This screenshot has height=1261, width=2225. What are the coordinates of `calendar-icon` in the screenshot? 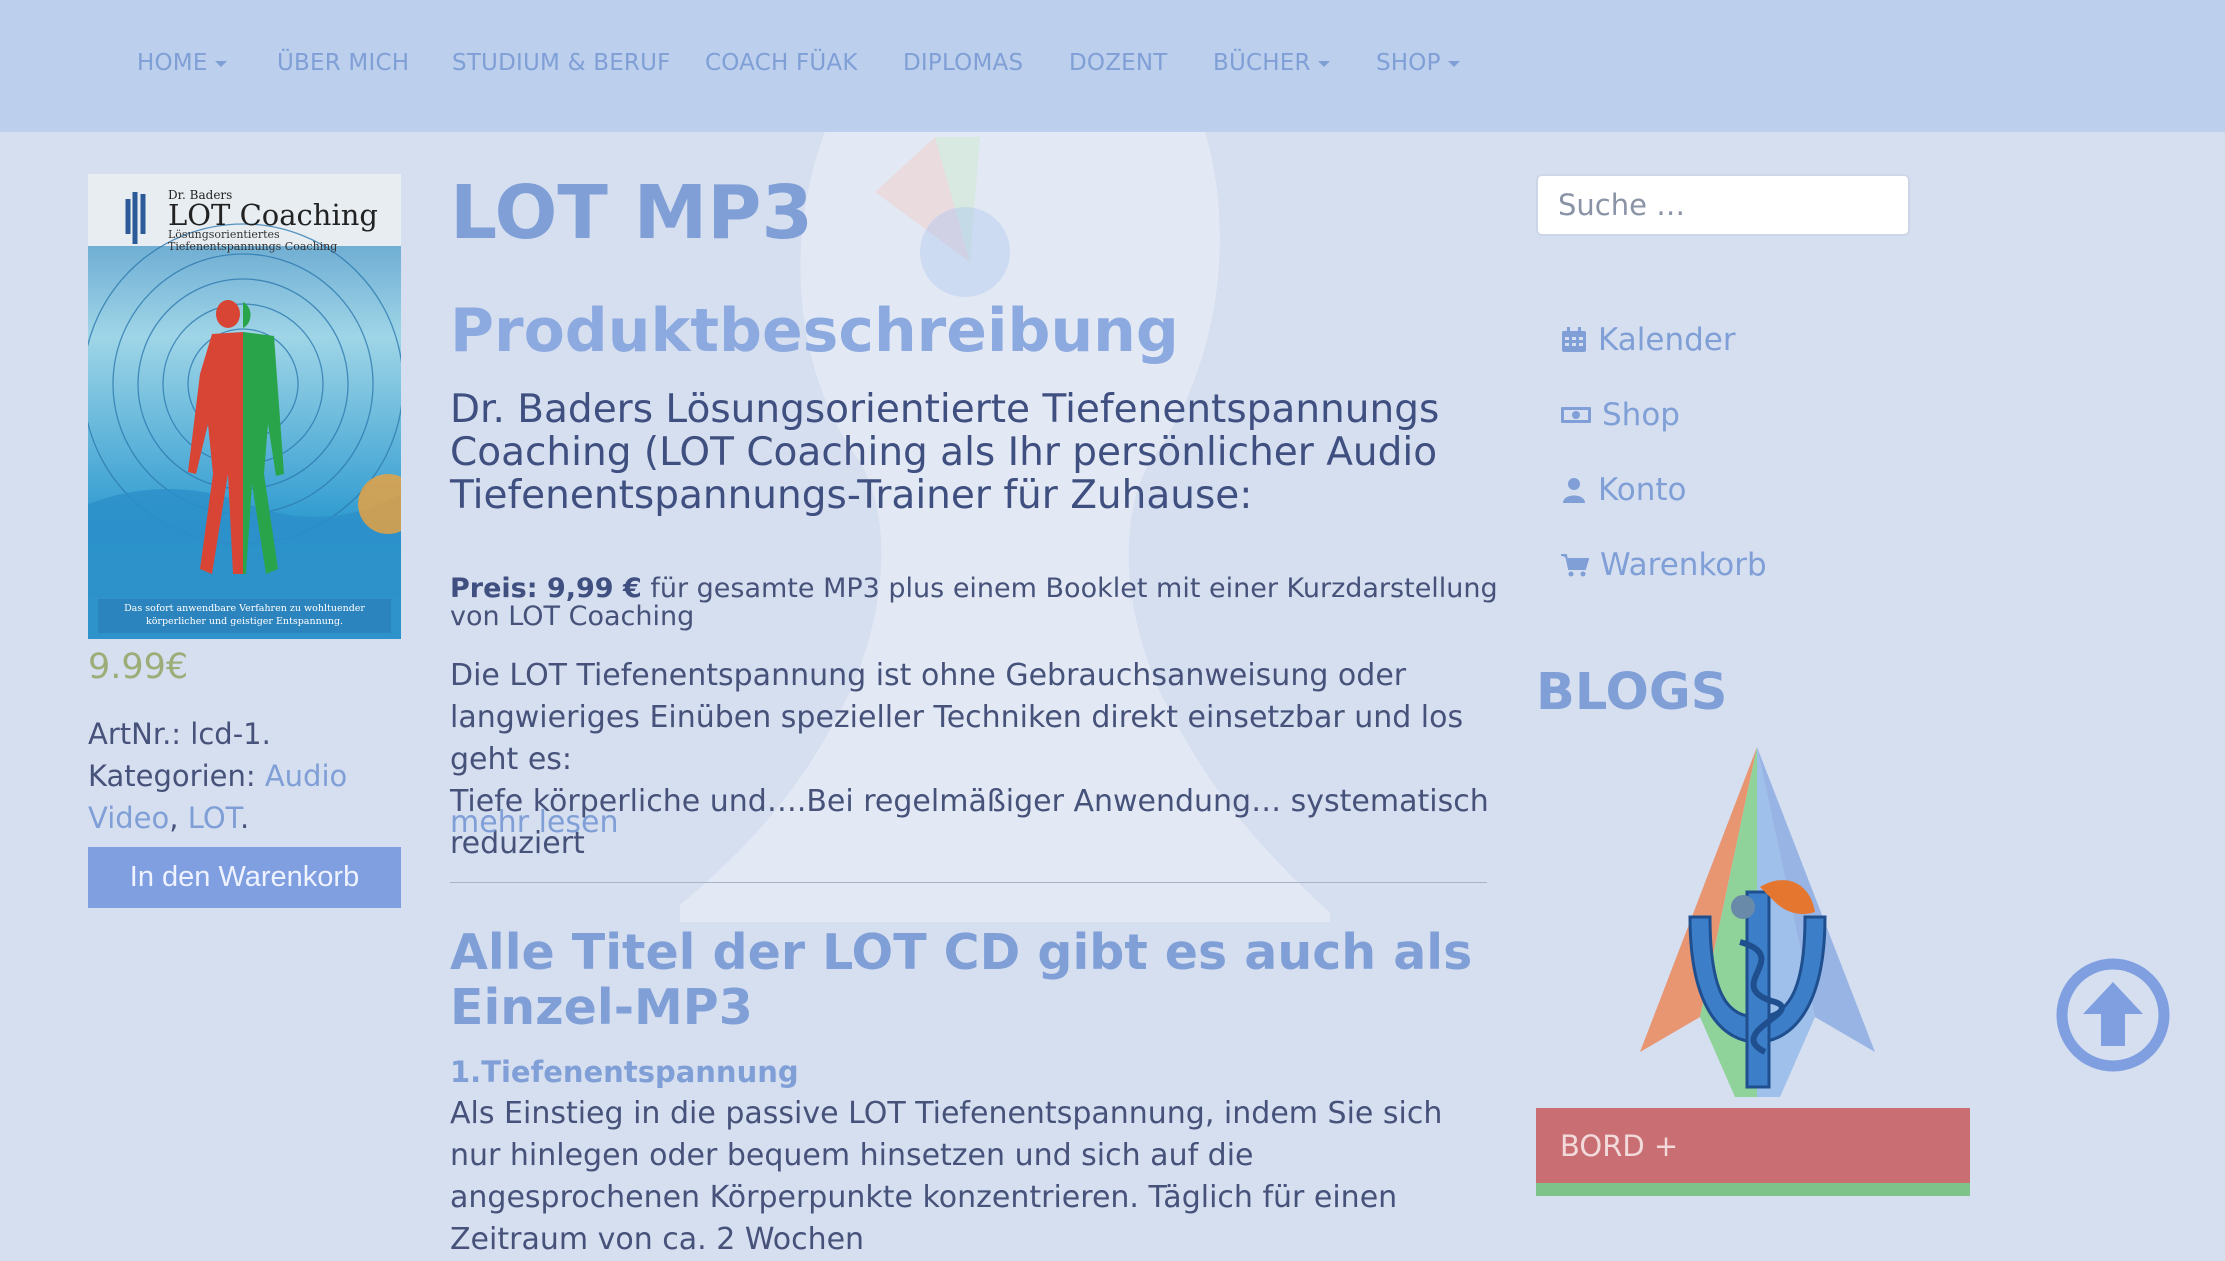 It's located at (1574, 339).